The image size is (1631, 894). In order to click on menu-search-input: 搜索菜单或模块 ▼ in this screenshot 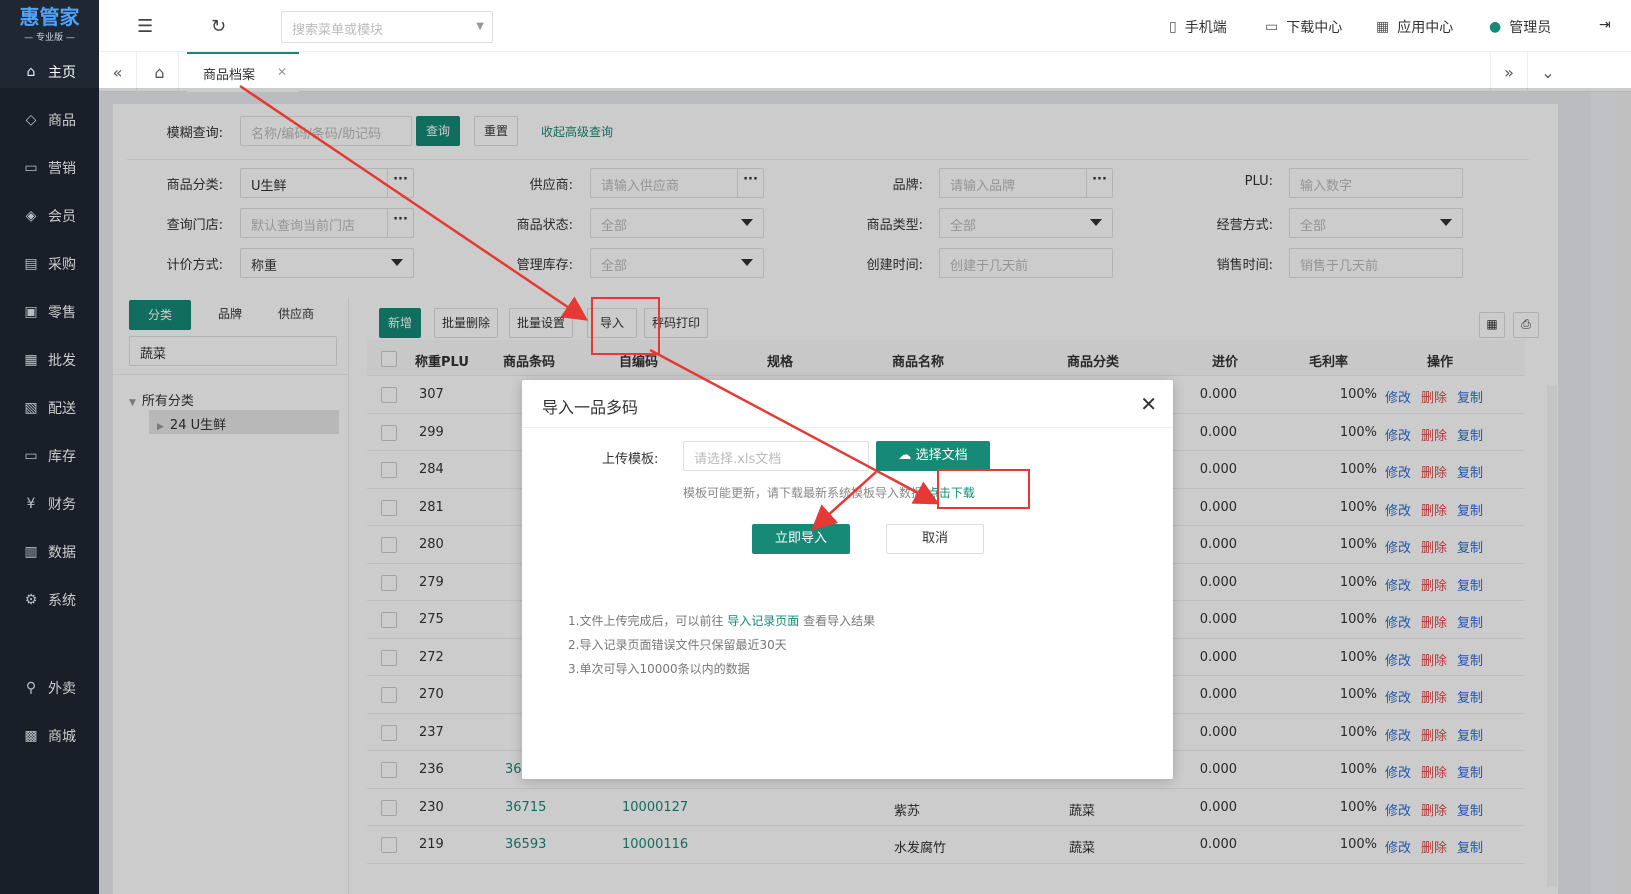, I will do `click(387, 27)`.